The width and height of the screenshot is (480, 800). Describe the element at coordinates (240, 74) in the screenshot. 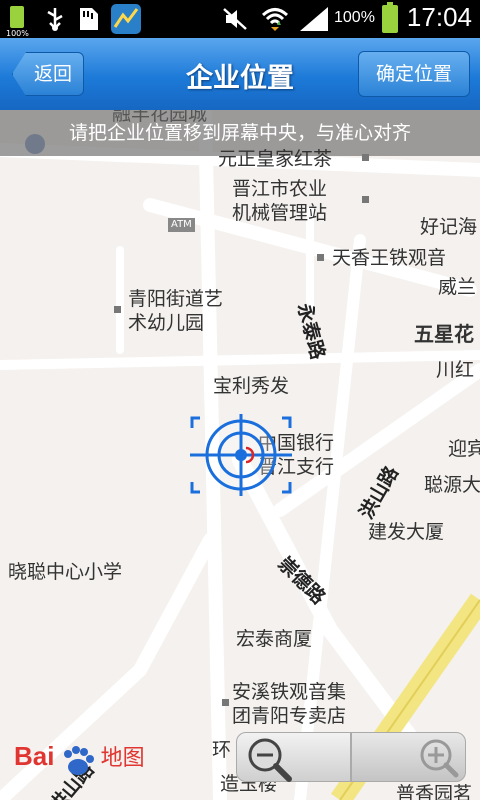

I see `title-bar: 返回 企业位置 确定位置` at that location.